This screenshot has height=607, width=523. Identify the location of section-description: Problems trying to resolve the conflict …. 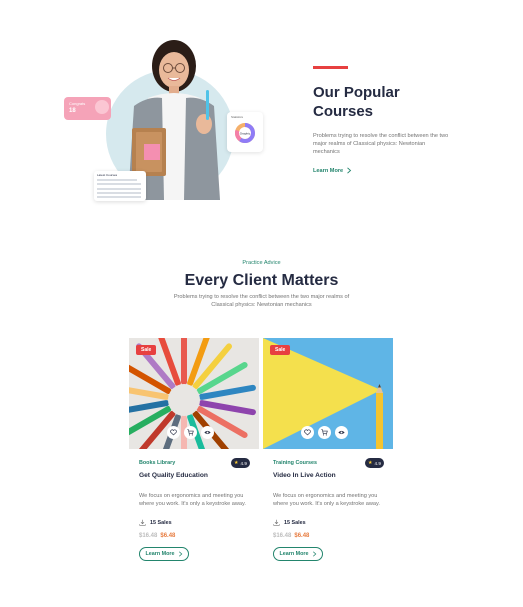
(261, 301).